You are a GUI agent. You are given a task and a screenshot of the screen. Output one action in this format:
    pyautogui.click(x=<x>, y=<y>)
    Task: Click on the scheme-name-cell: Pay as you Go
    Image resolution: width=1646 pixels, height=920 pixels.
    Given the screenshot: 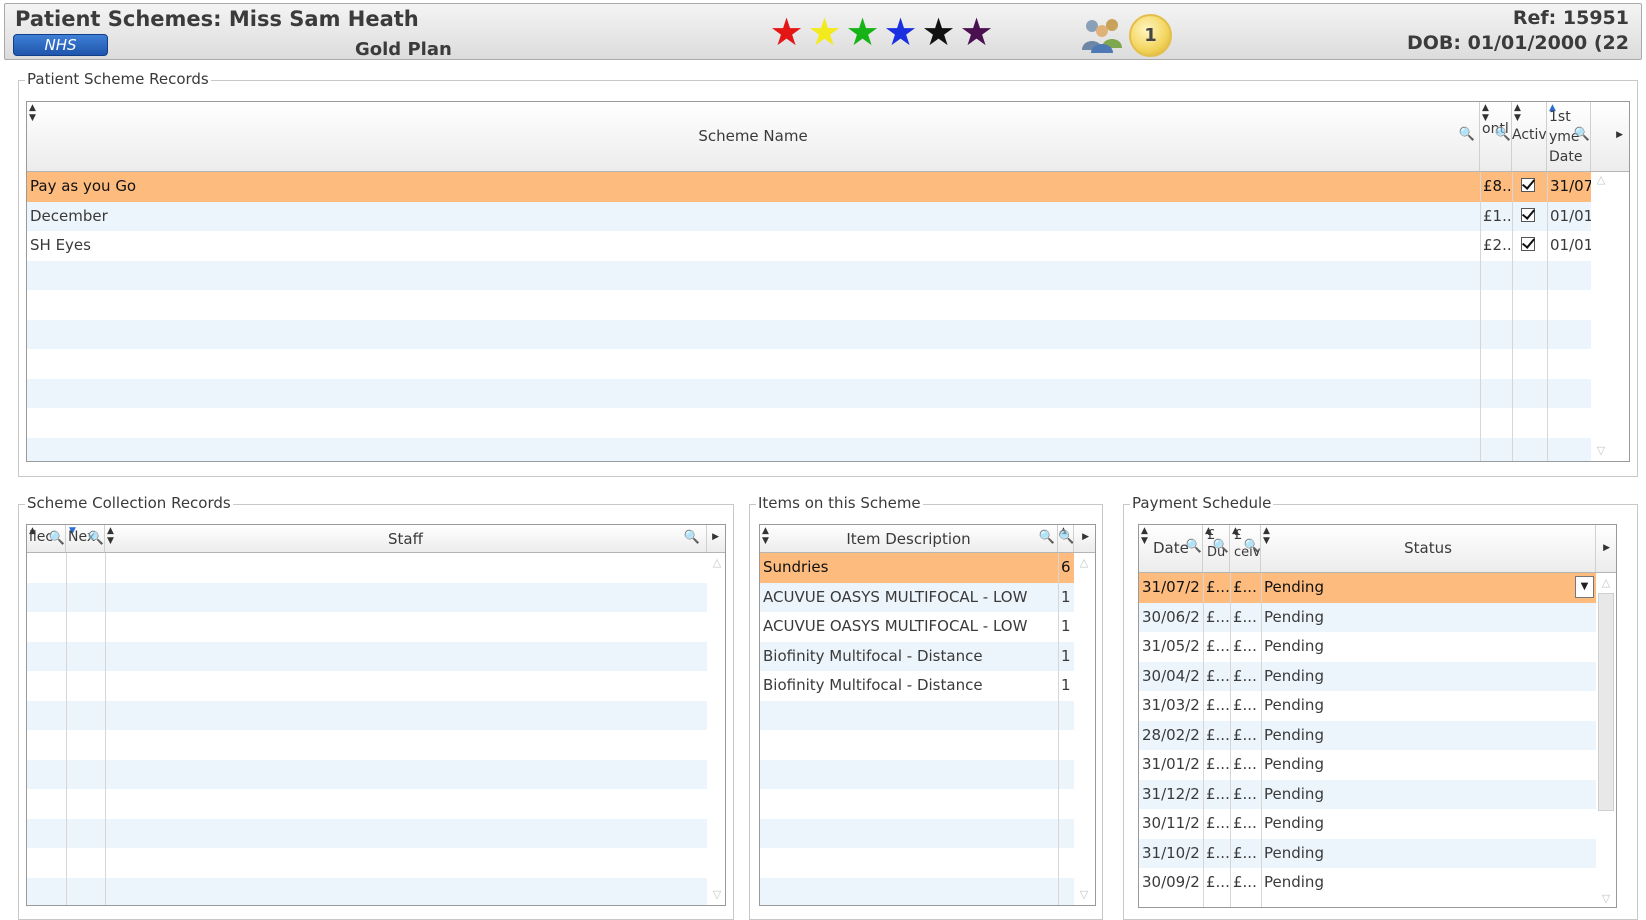 What is the action you would take?
    pyautogui.click(x=753, y=187)
    